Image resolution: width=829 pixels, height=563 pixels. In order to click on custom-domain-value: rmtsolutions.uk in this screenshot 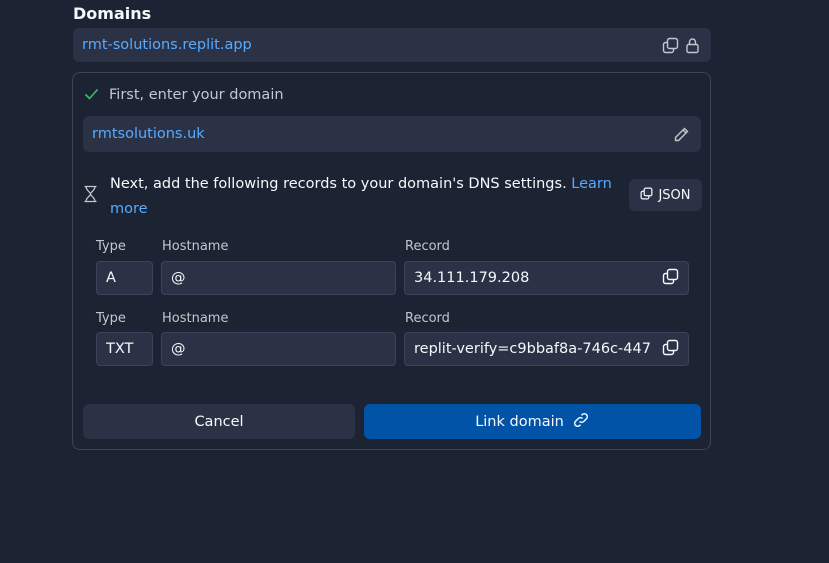, I will do `click(381, 134)`.